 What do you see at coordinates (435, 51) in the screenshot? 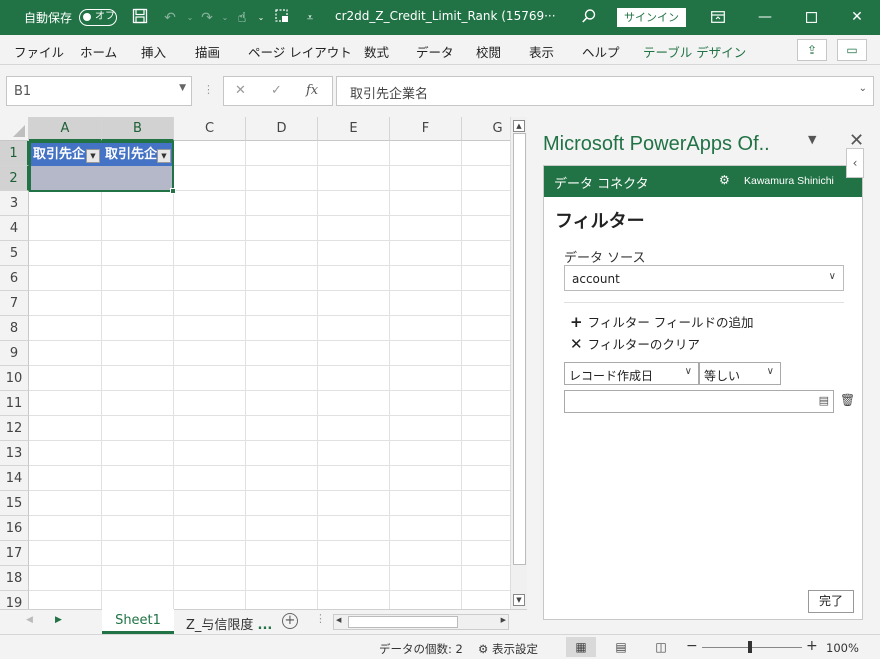
I see `tab-data: データ` at bounding box center [435, 51].